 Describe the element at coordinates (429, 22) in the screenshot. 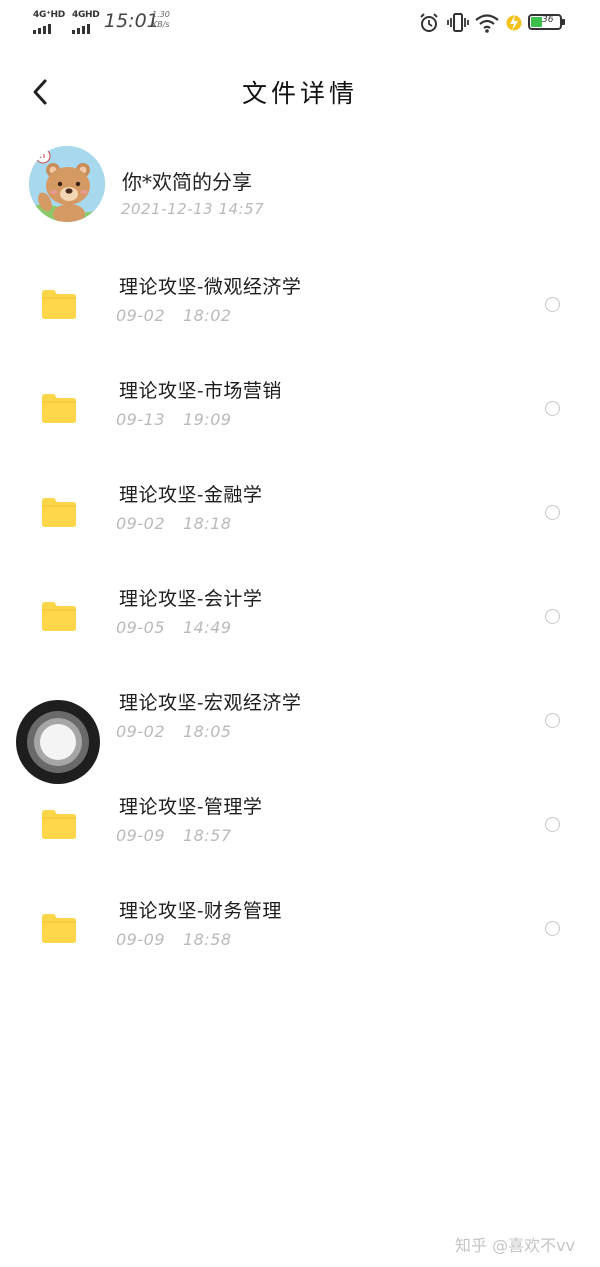

I see `alarm-icon` at that location.